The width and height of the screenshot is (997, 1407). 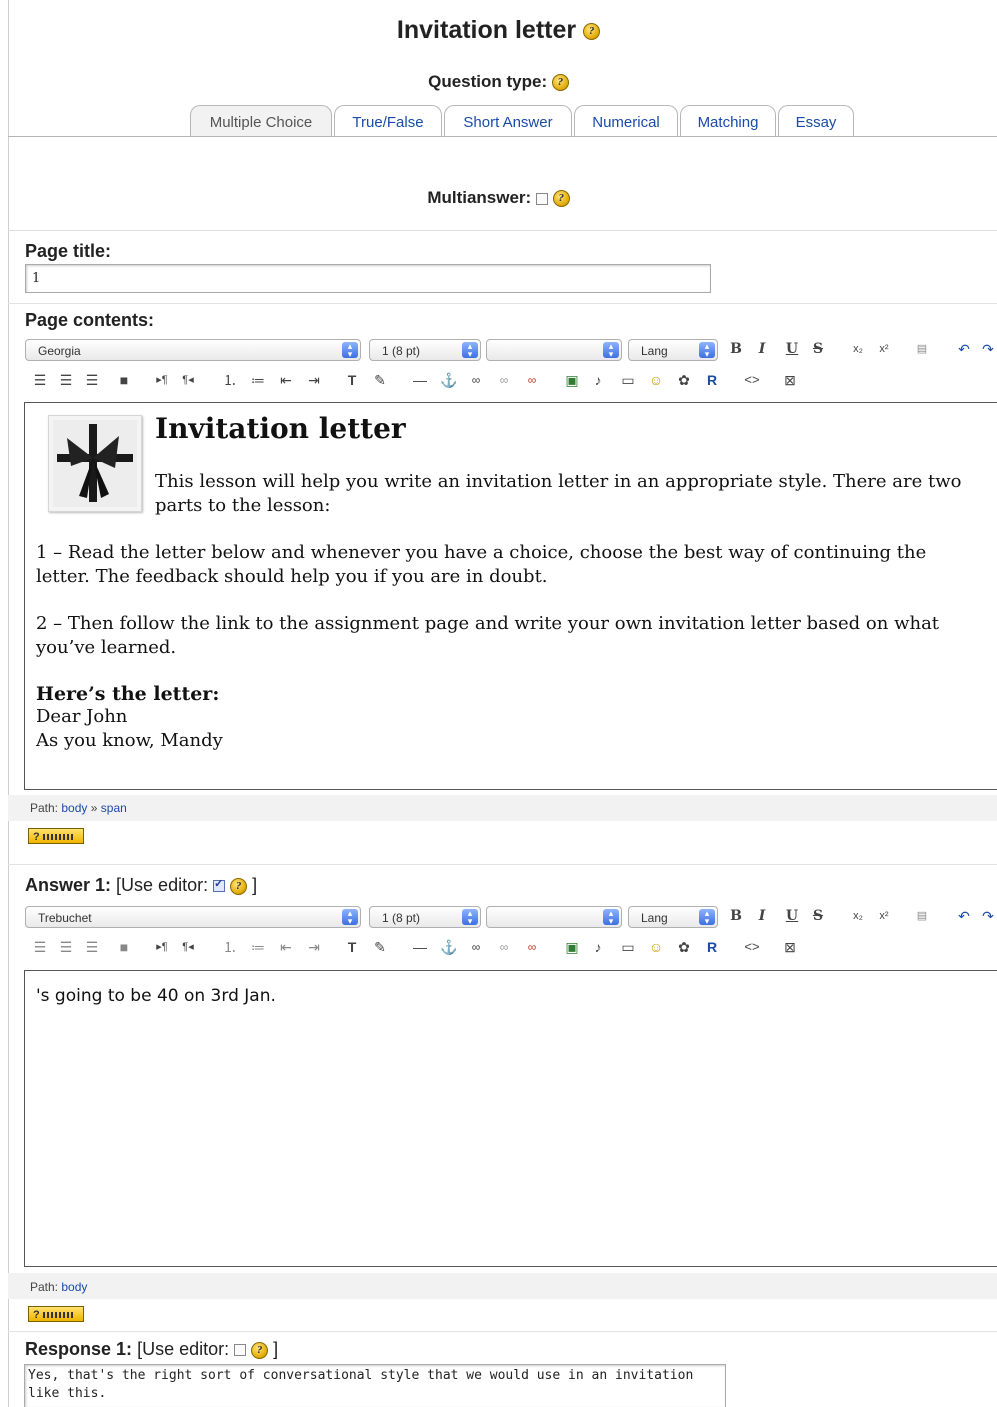 What do you see at coordinates (219, 885) in the screenshot?
I see `answer-1-editor-checkbox` at bounding box center [219, 885].